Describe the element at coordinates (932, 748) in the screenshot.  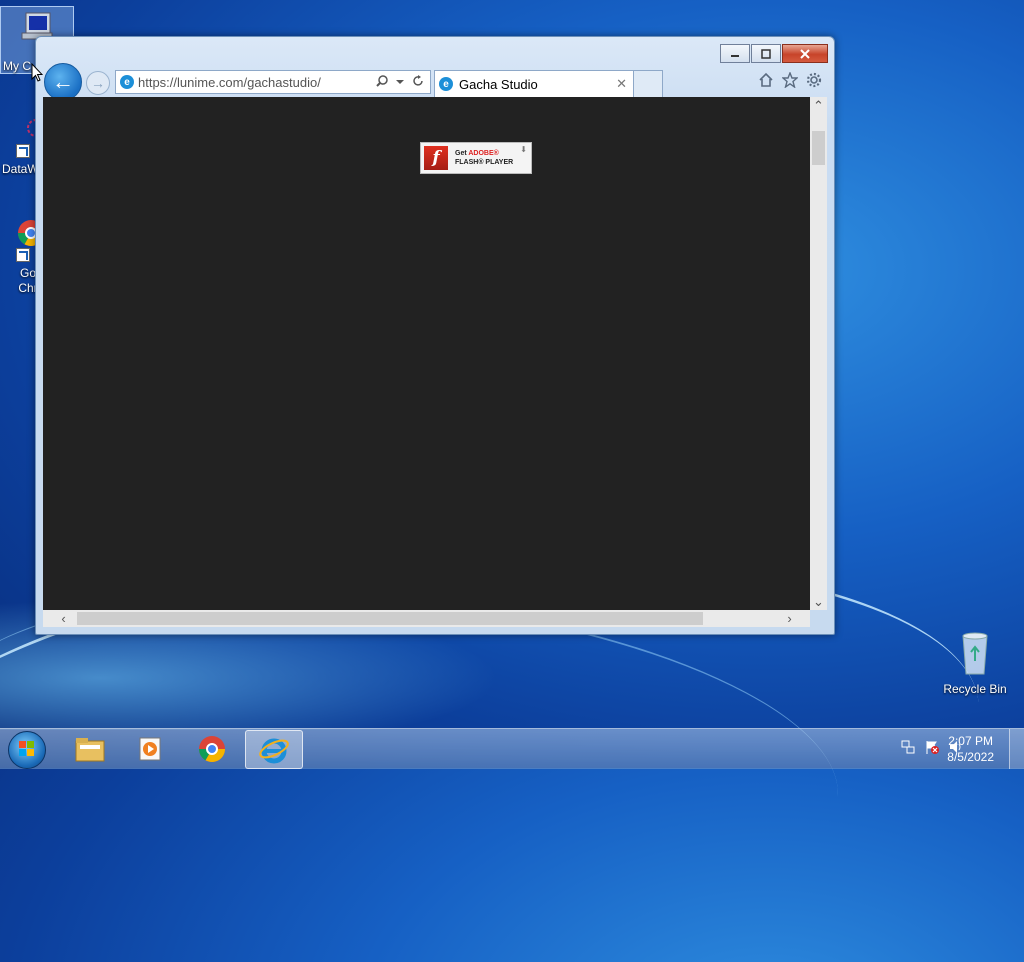
I see `action-center-flag-icon` at that location.